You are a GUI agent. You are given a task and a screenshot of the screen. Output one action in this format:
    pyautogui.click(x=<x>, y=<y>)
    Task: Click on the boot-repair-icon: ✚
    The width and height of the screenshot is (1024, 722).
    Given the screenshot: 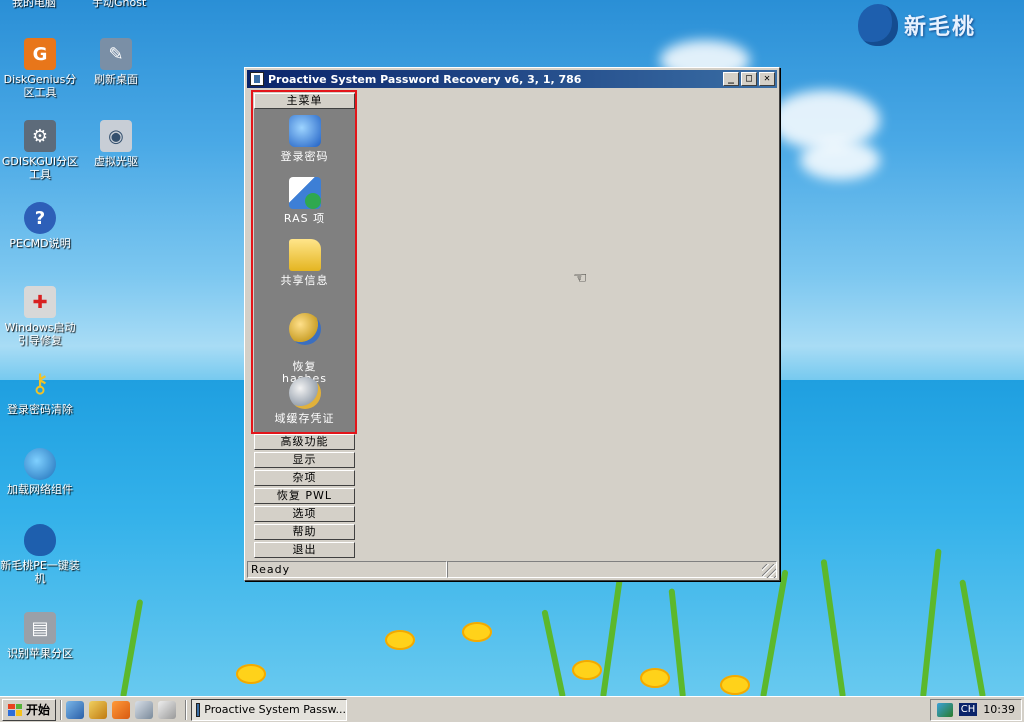 What is the action you would take?
    pyautogui.click(x=40, y=302)
    